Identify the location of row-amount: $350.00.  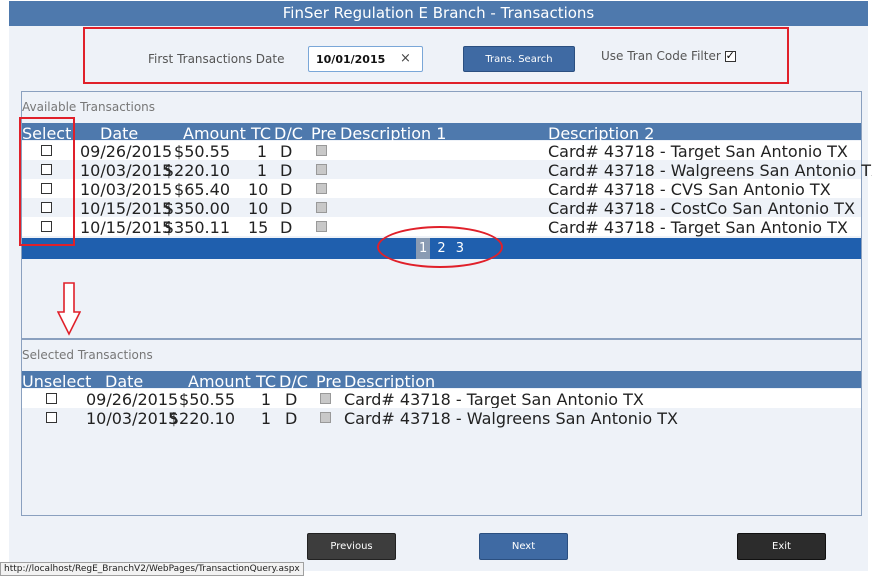
(196, 208).